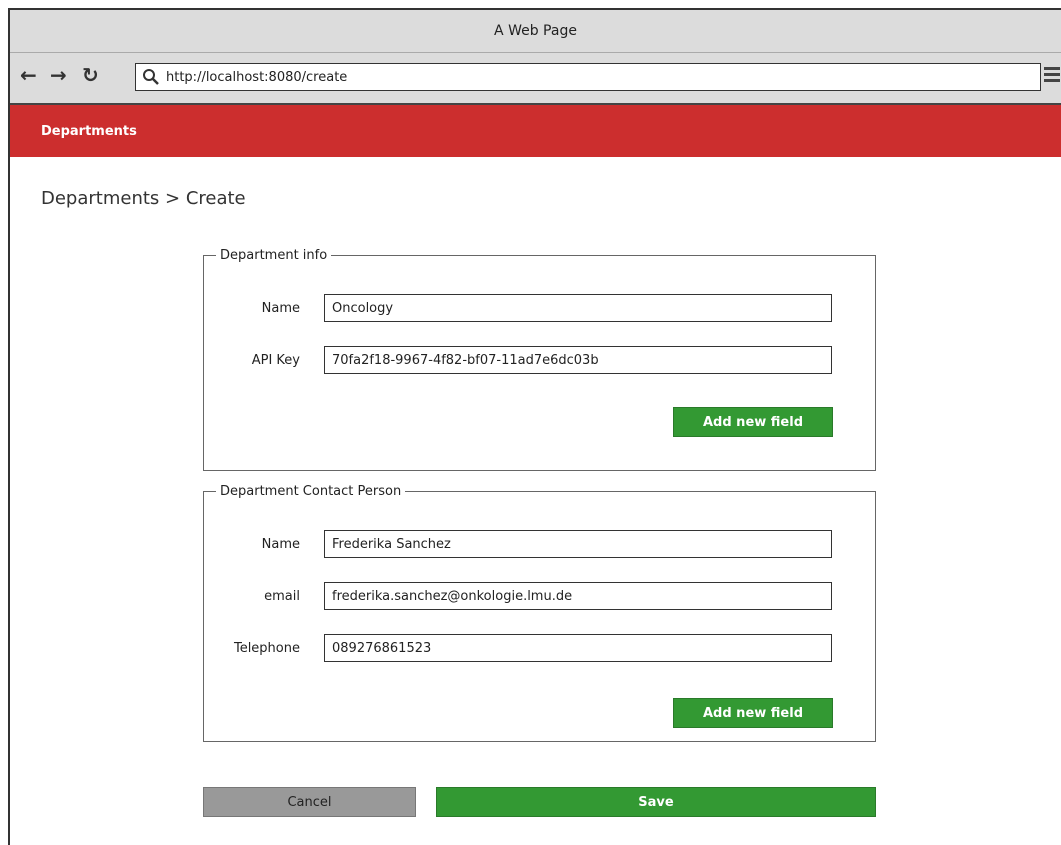 The height and width of the screenshot is (845, 1061). Describe the element at coordinates (280, 544) in the screenshot. I see `contact-name-label: Name` at that location.